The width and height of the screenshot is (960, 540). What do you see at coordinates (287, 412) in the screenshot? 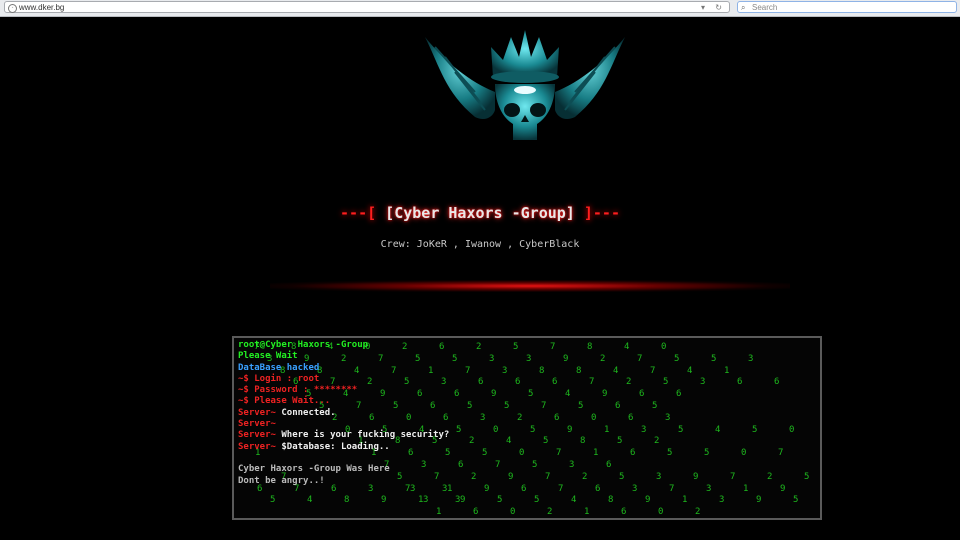
I see `terminal-line: Server~ Connected.` at bounding box center [287, 412].